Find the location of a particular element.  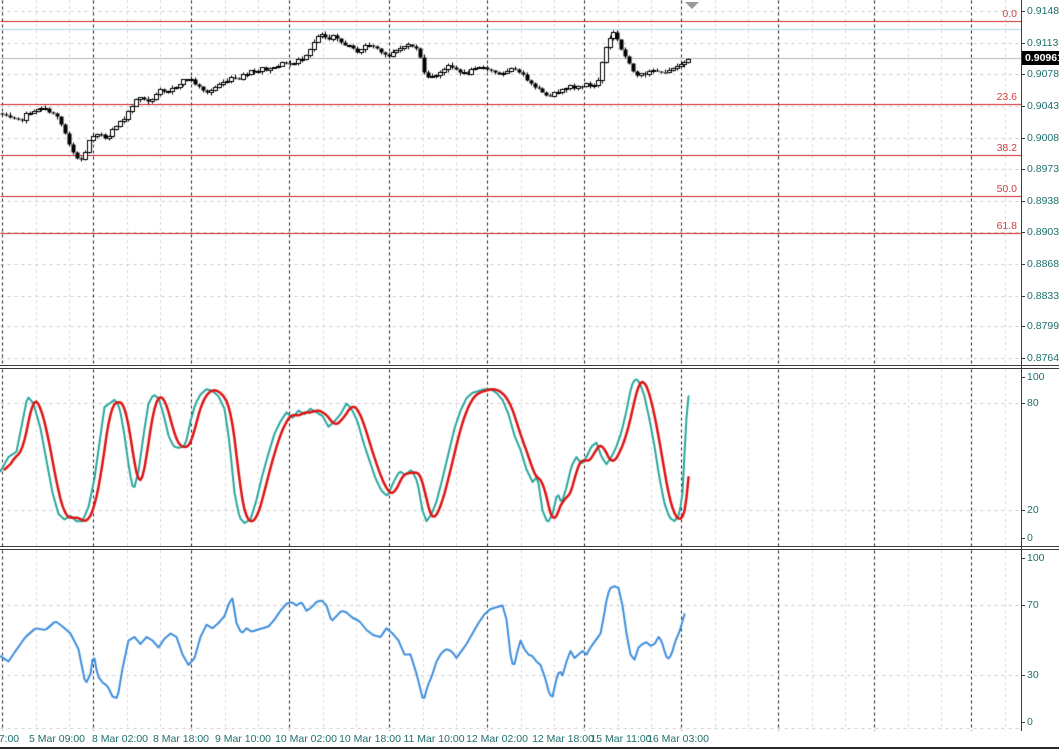

stochastic-scale: 100 80 20 0 is located at coordinates (1040, 457).